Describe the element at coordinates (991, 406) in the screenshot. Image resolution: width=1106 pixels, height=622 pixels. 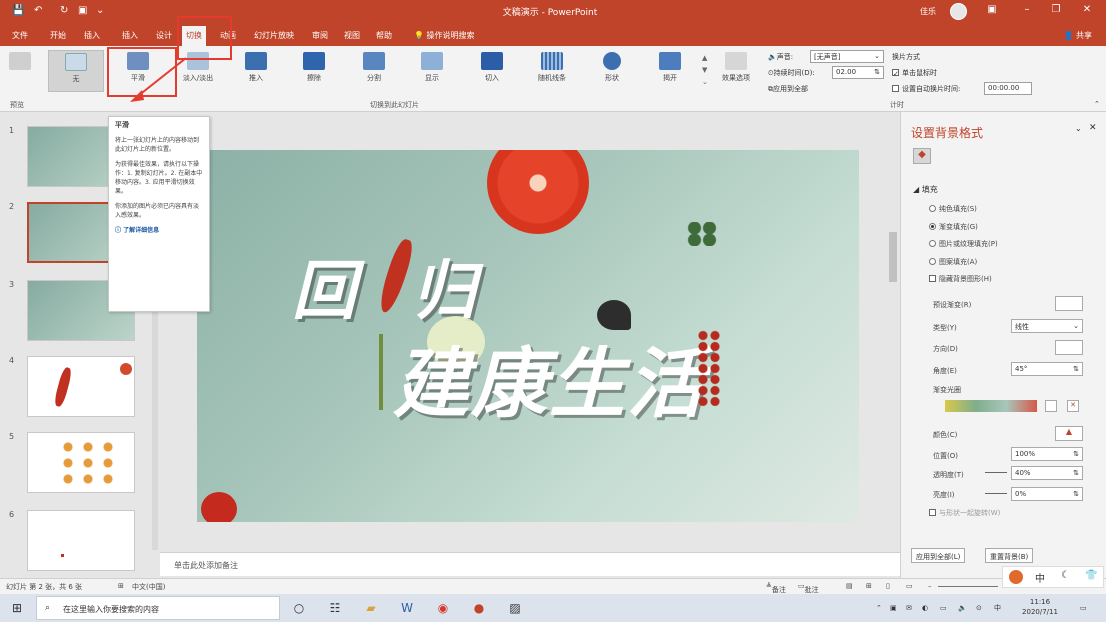
I see `gradient-stops-bar` at that location.